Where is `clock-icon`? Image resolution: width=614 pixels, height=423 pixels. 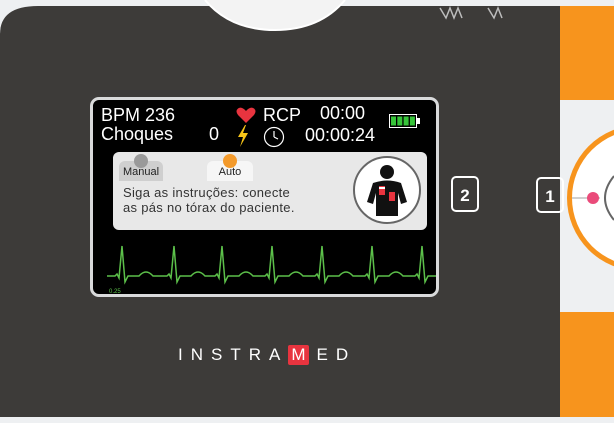
clock-icon is located at coordinates (274, 137).